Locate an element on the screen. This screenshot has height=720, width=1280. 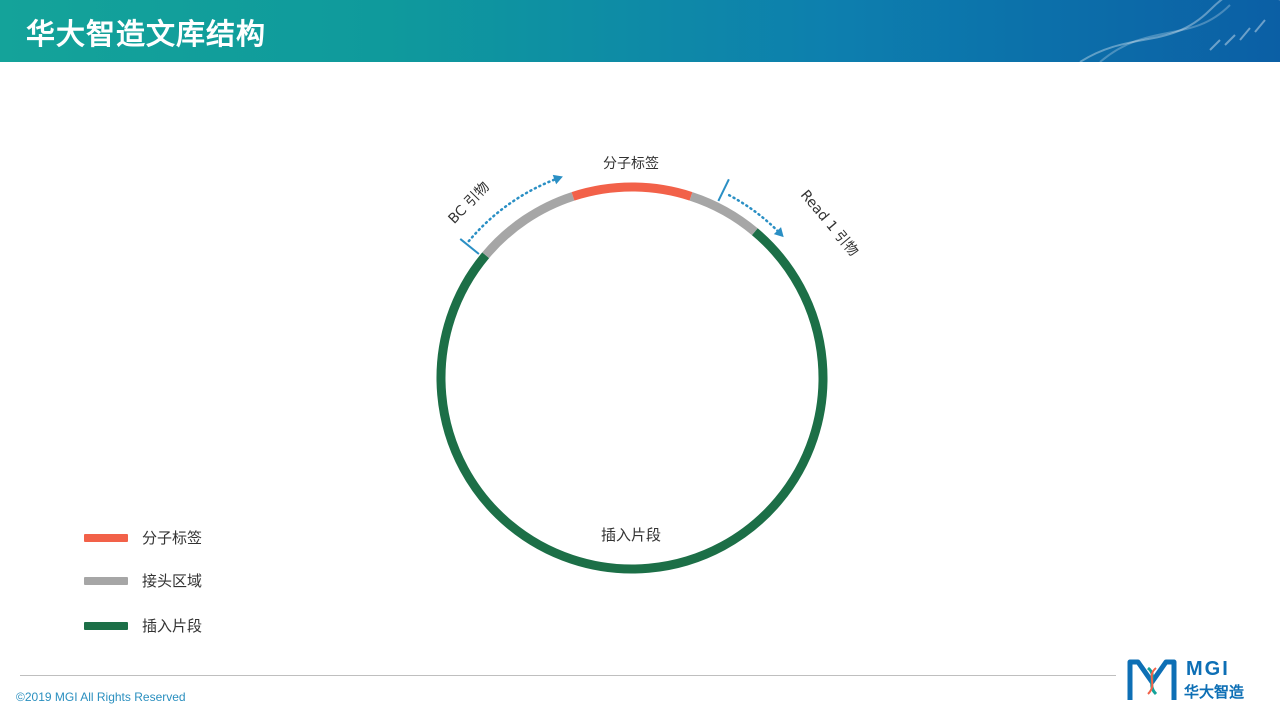
copyright-text: ©2019 MGI All Rights Reserved is located at coordinates (101, 697).